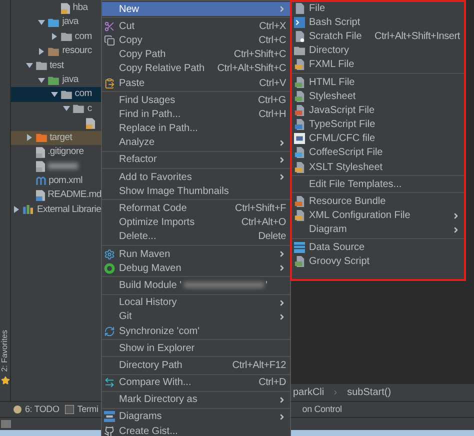 The width and height of the screenshot is (474, 436). What do you see at coordinates (378, 9) in the screenshot?
I see `menu-item: File` at bounding box center [378, 9].